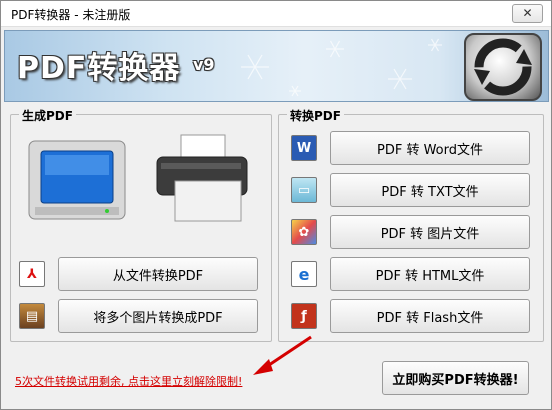  I want to click on refresh-logo-icon, so click(503, 67).